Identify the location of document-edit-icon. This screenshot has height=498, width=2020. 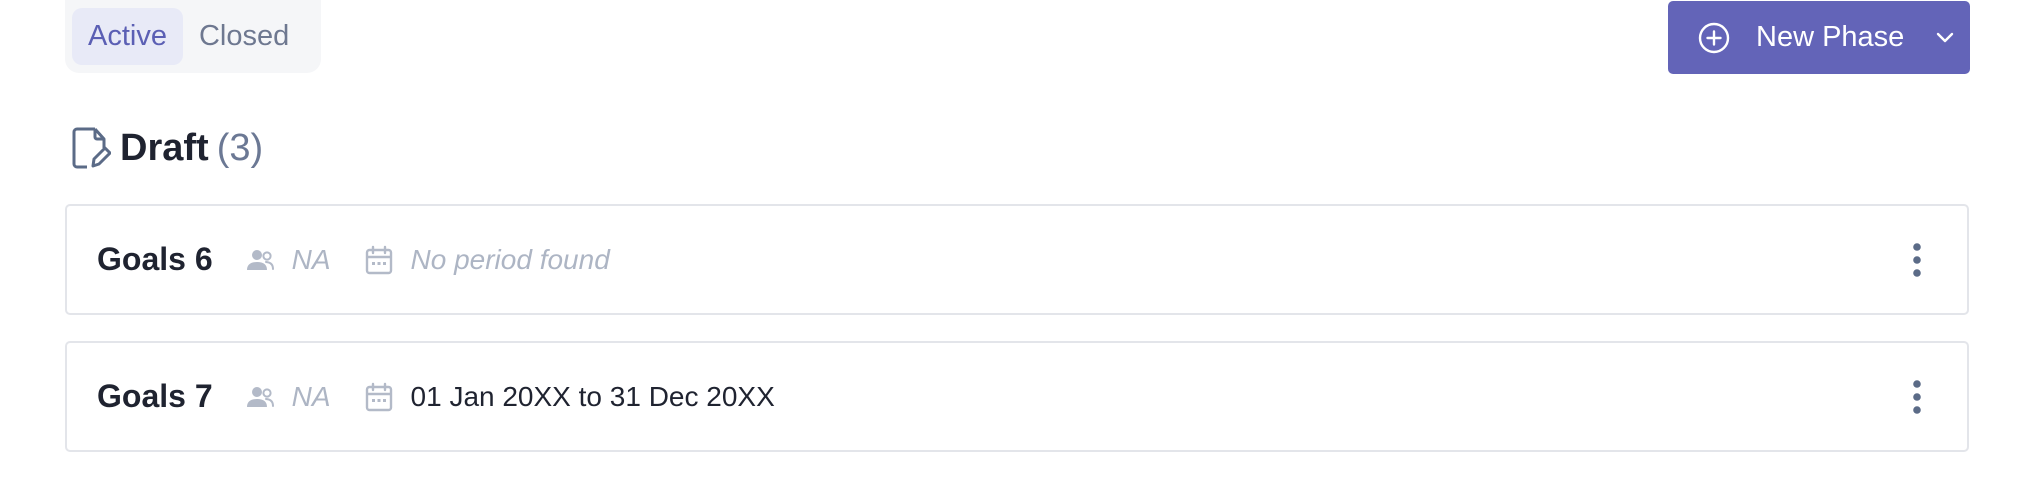
(91, 148).